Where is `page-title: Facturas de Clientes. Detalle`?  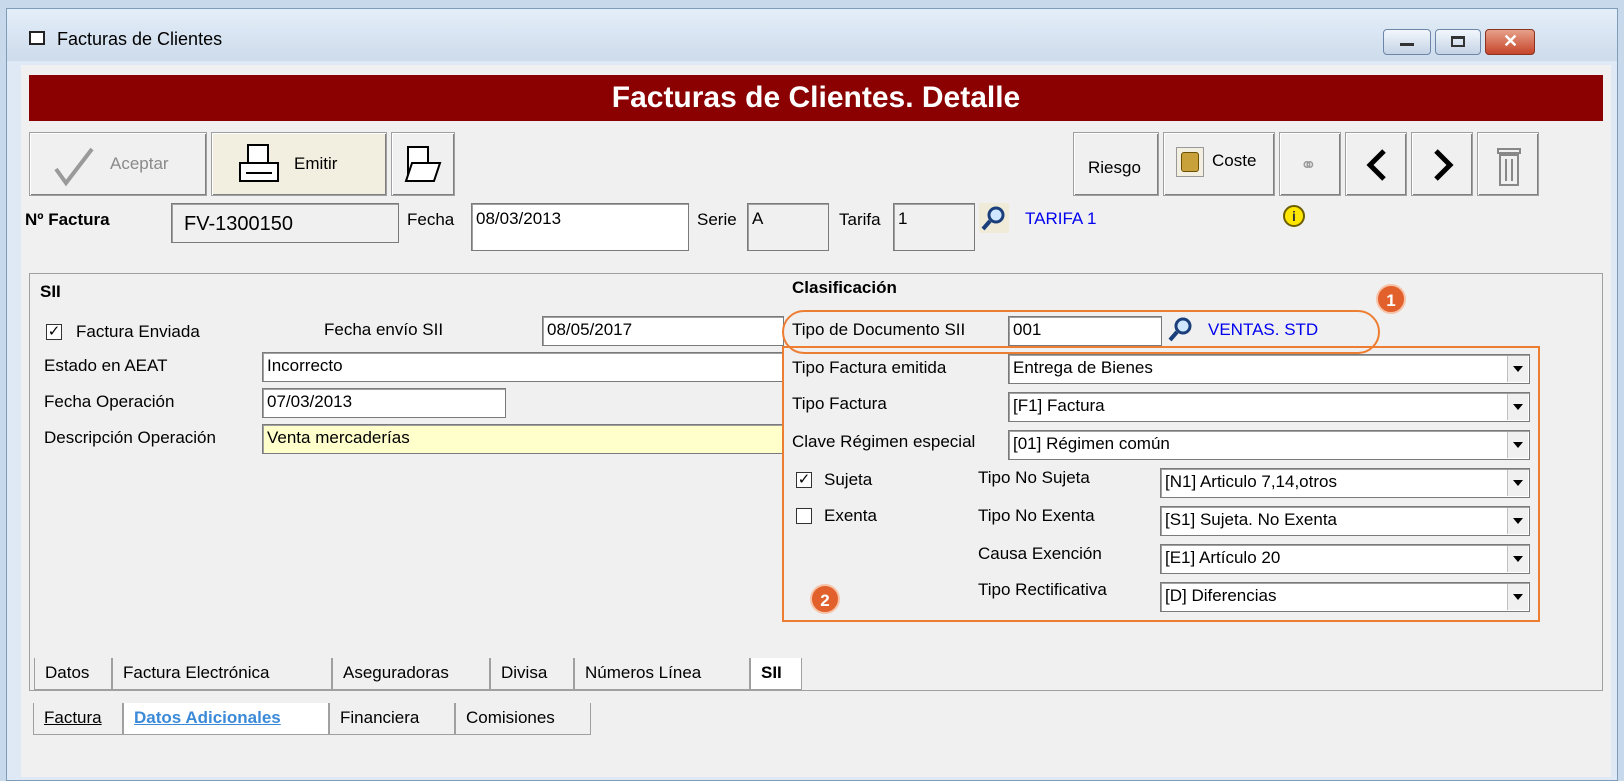
page-title: Facturas de Clientes. Detalle is located at coordinates (816, 98).